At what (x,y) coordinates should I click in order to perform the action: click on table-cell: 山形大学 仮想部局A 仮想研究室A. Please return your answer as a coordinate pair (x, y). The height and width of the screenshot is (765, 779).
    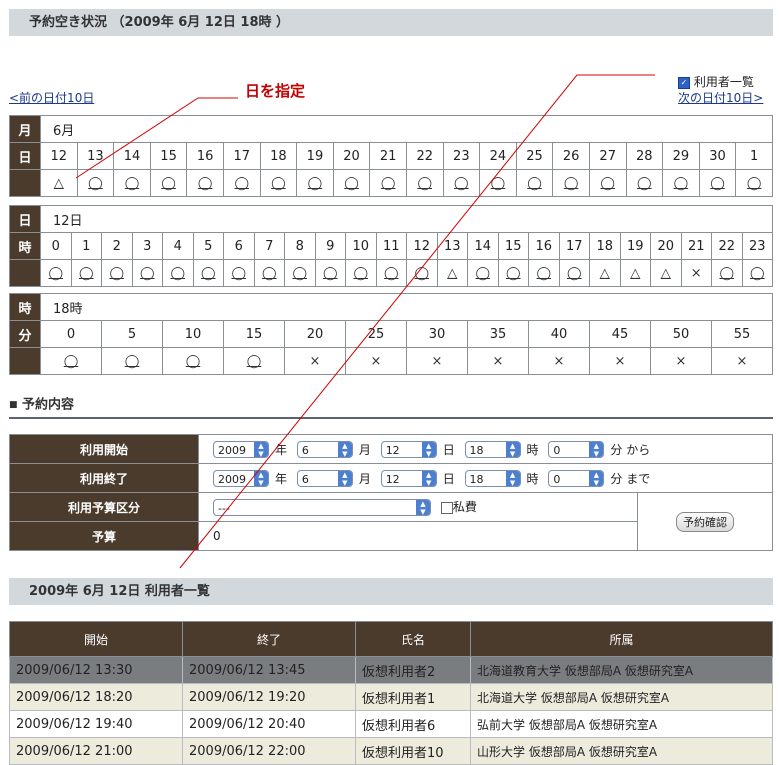
    Looking at the image, I should click on (621, 751).